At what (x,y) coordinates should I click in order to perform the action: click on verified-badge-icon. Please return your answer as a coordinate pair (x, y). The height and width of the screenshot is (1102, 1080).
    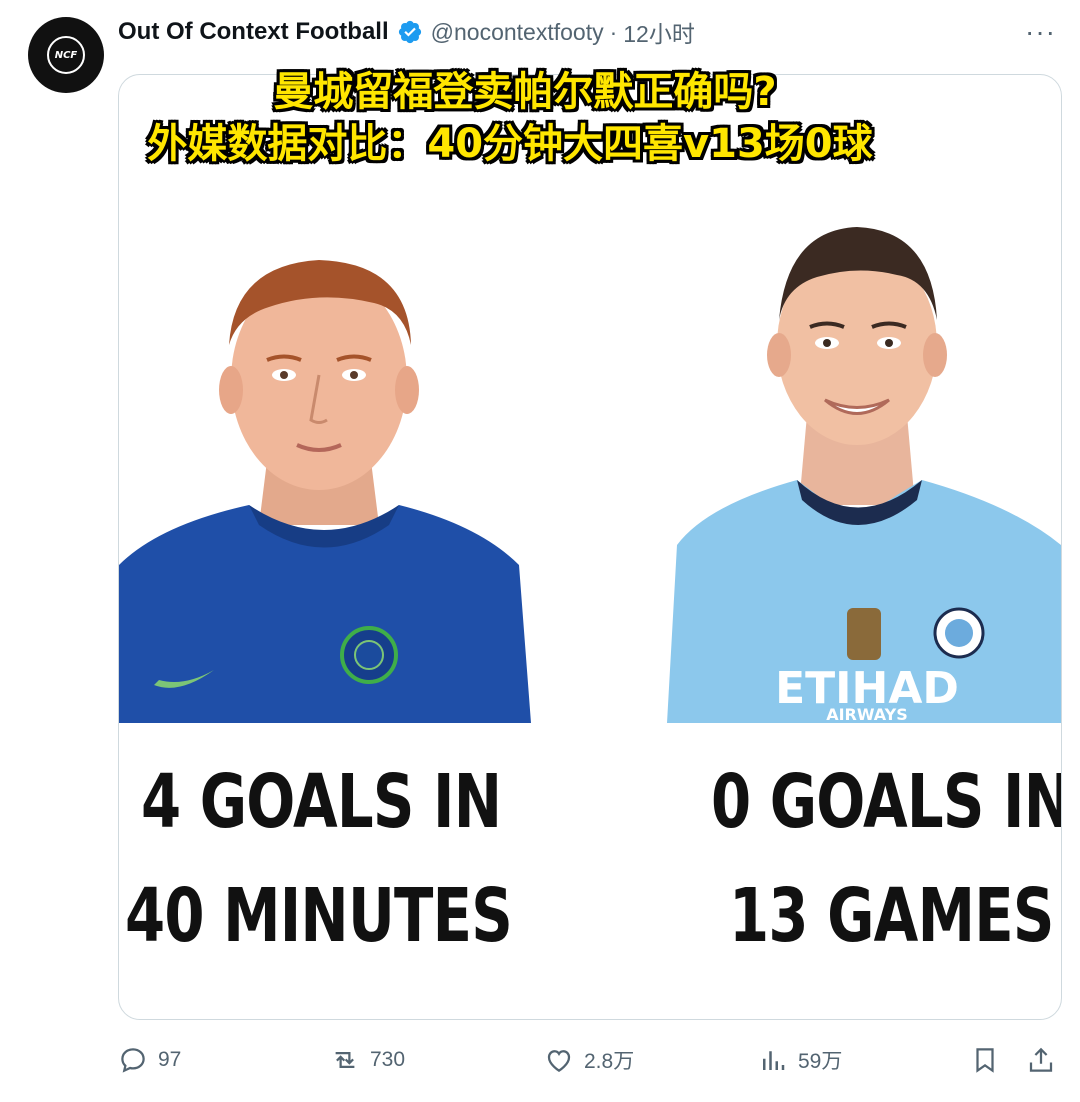
    Looking at the image, I should click on (409, 32).